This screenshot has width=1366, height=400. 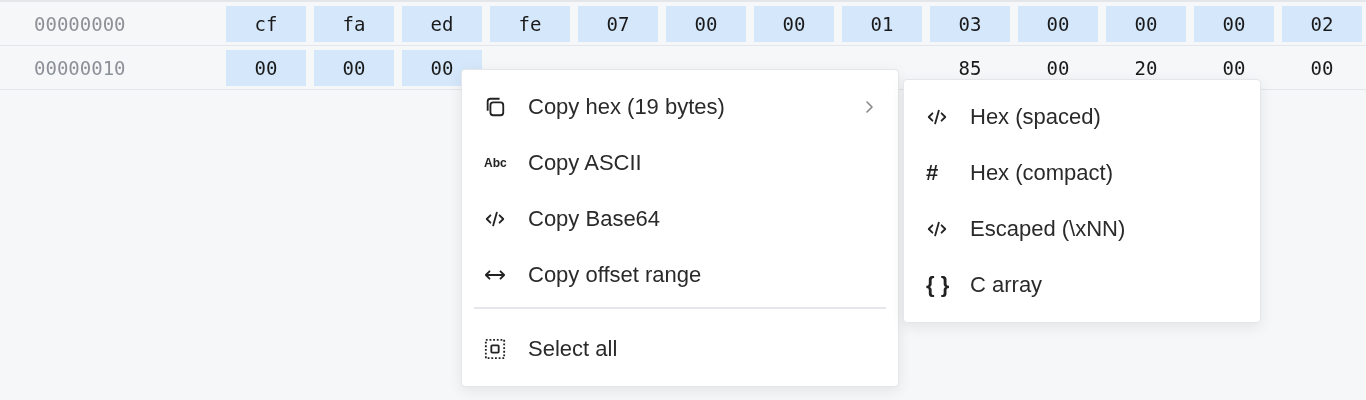 What do you see at coordinates (680, 219) in the screenshot?
I see `menu-item: Copy Base64` at bounding box center [680, 219].